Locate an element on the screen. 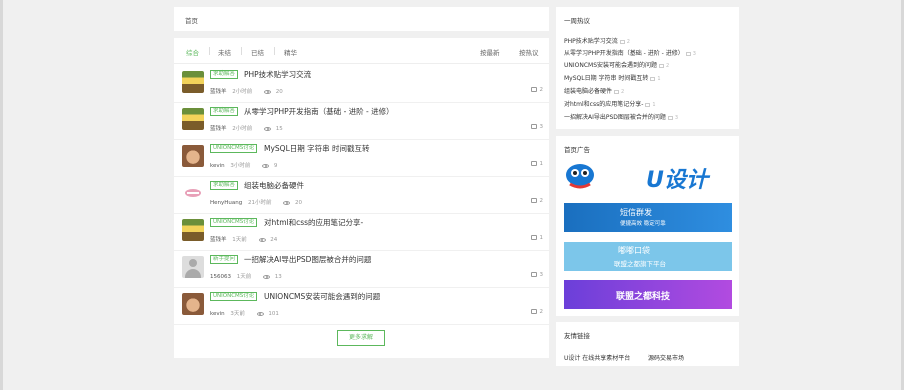 Image resolution: width=904 pixels, height=390 pixels. thread-row: 求助解答 组装电脑必备硬件 HenyHuang 21小时前 20 2 is located at coordinates (361, 195).